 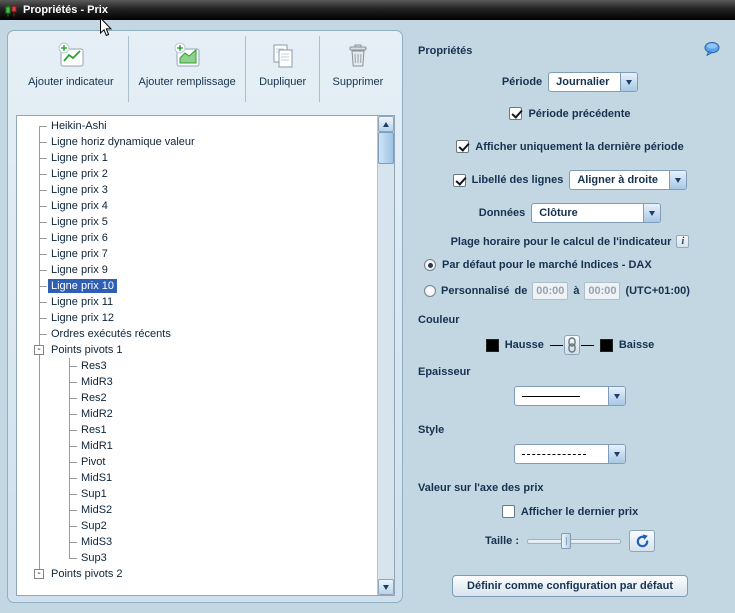 What do you see at coordinates (516, 113) in the screenshot?
I see `periode-precedente-checkbox` at bounding box center [516, 113].